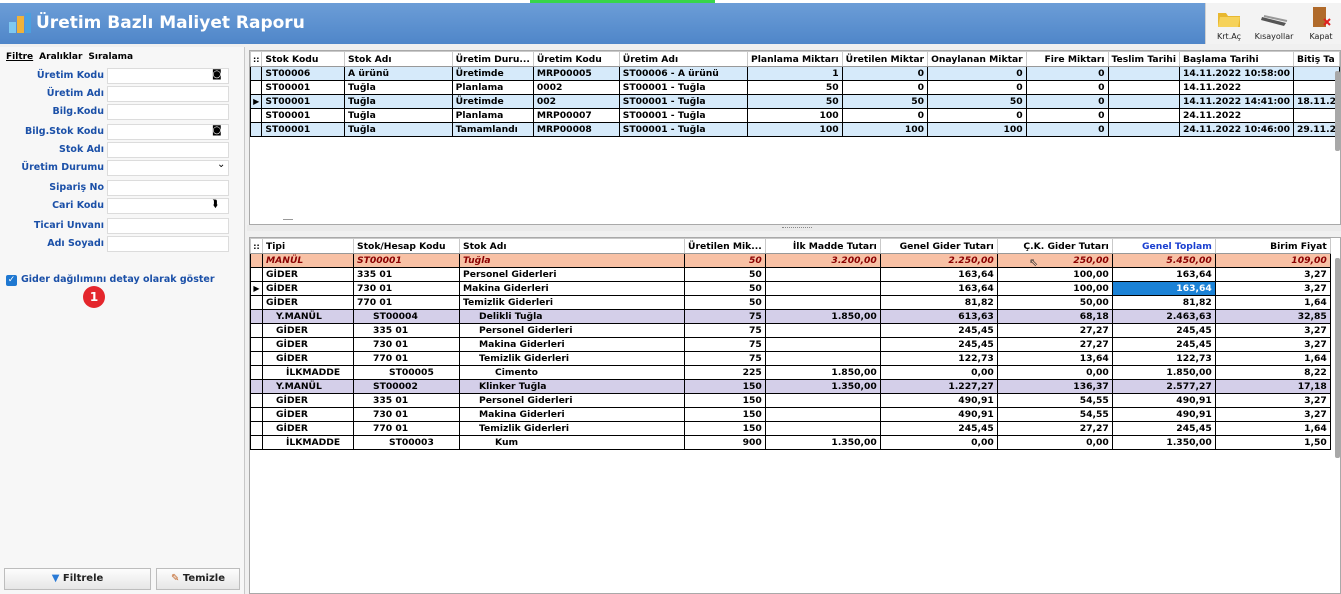 The height and width of the screenshot is (594, 1341). Describe the element at coordinates (885, 129) in the screenshot. I see `table-cell: 100` at that location.